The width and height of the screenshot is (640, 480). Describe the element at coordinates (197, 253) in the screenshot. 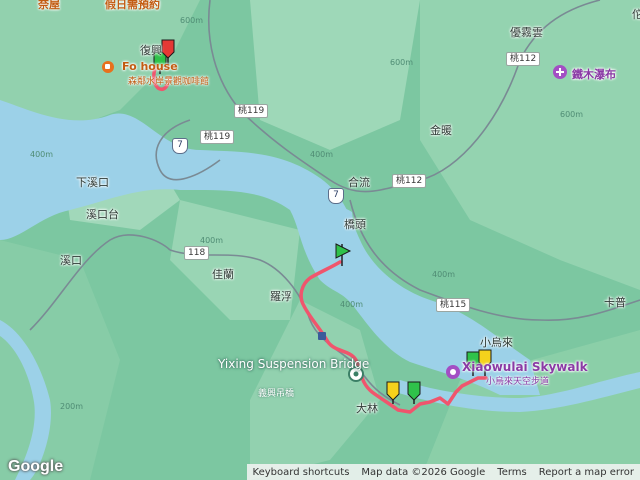

I see `shield-t118: 118` at that location.